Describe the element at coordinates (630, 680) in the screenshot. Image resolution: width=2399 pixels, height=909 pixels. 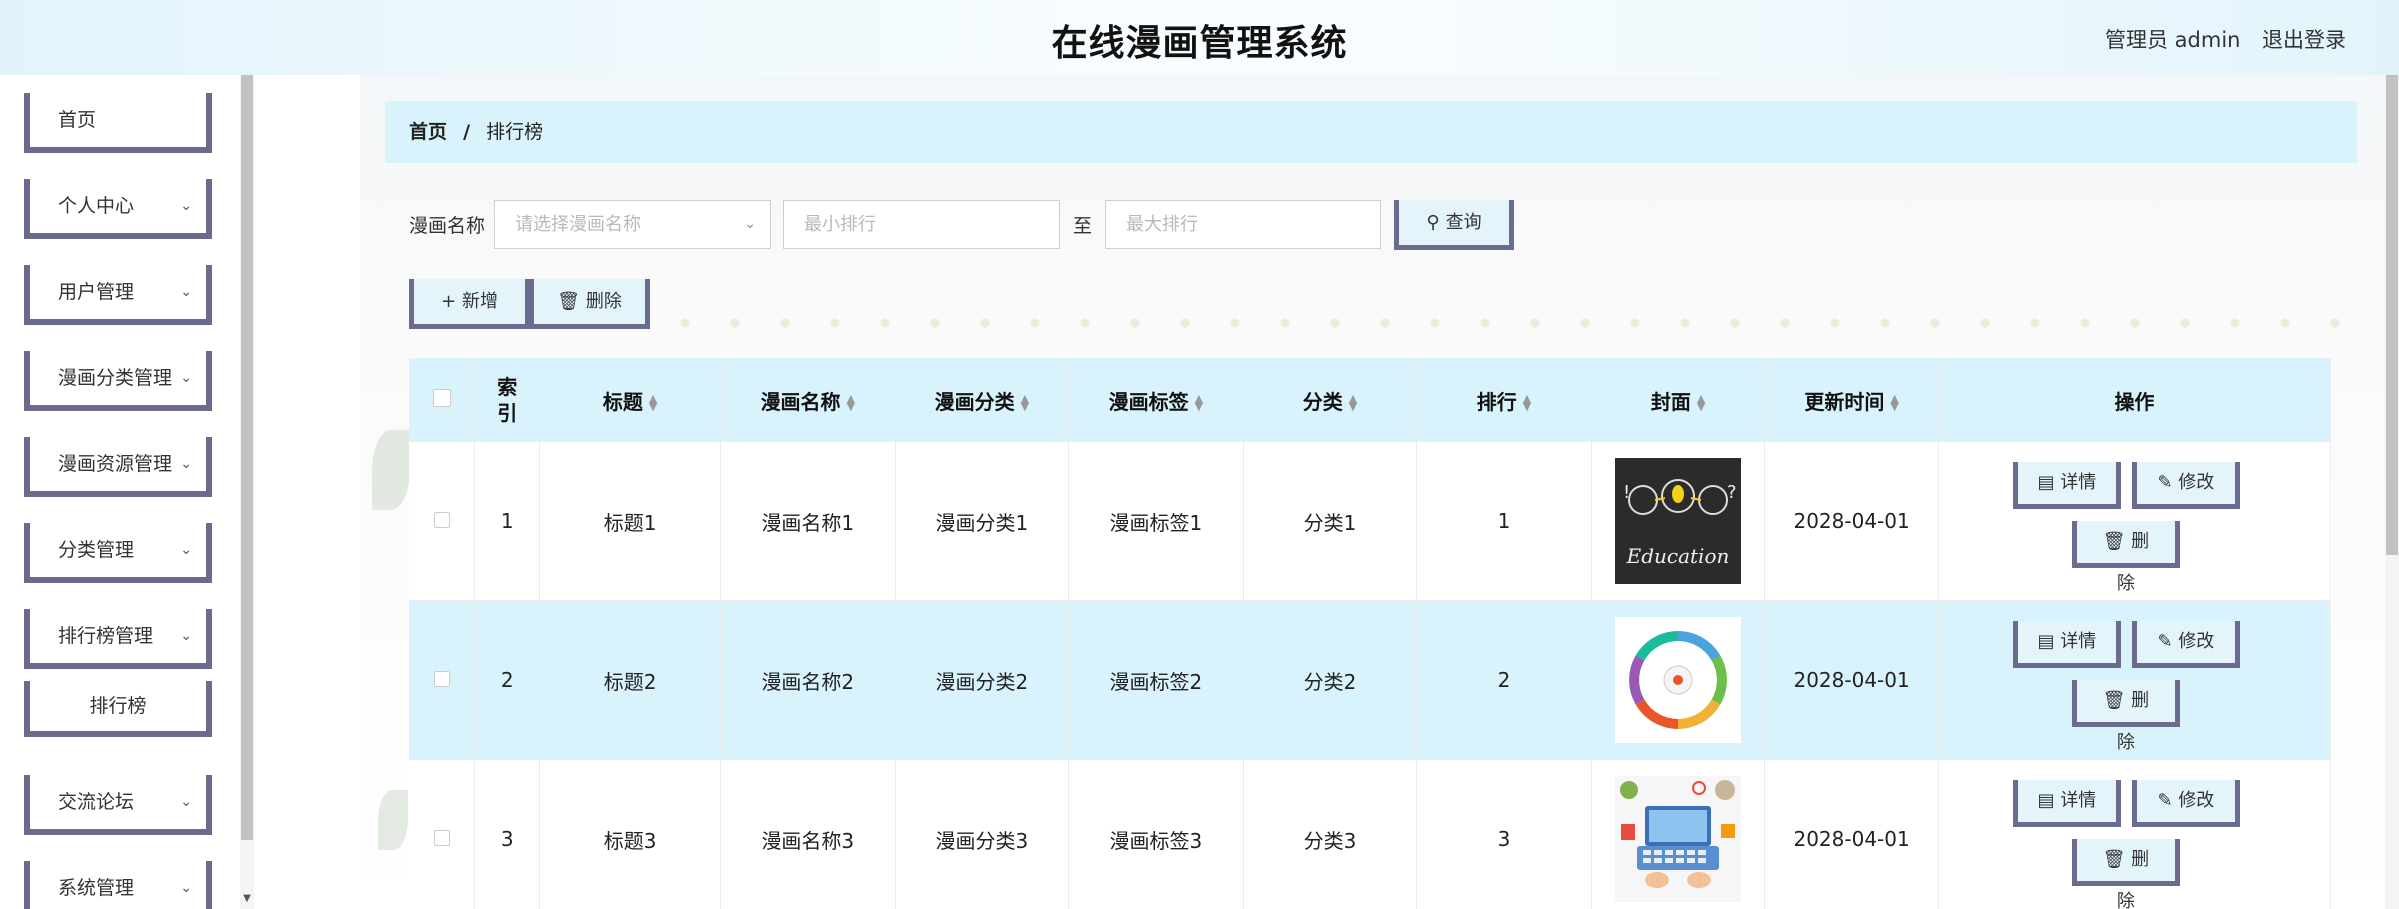
I see `title-cell: 标题2` at that location.